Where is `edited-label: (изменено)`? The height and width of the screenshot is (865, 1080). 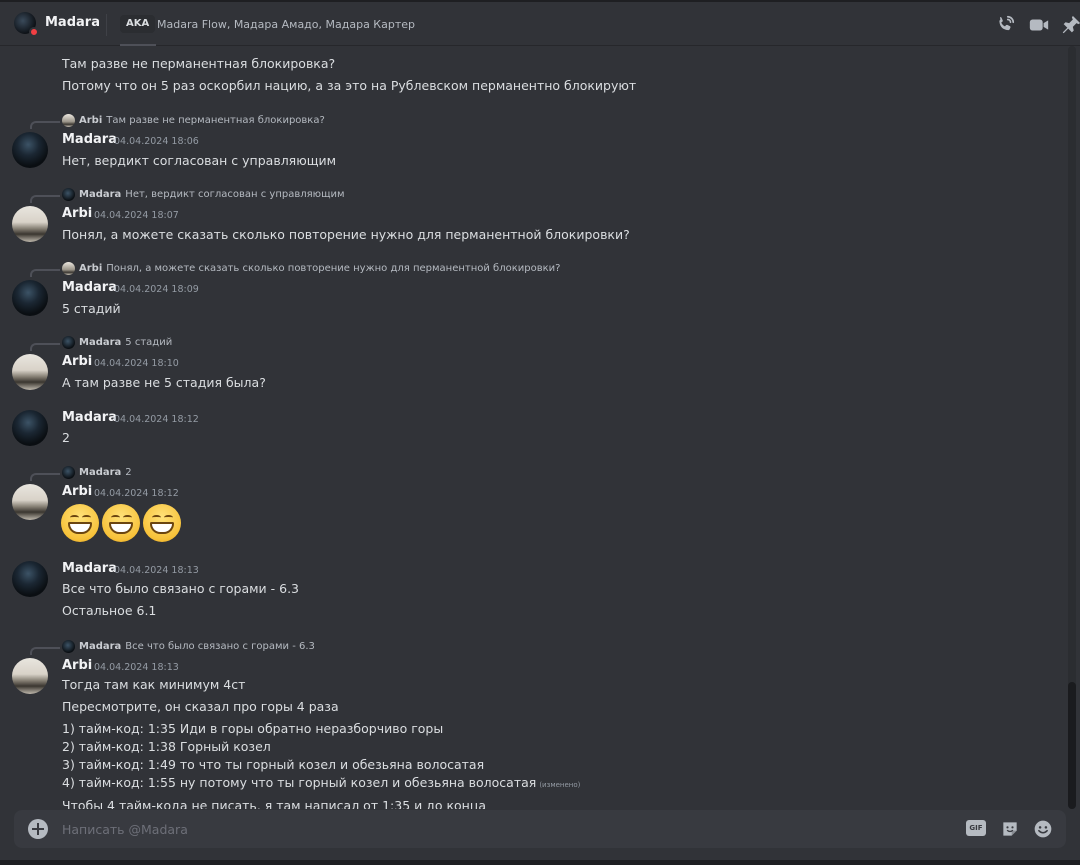
edited-label: (изменено) is located at coordinates (560, 785).